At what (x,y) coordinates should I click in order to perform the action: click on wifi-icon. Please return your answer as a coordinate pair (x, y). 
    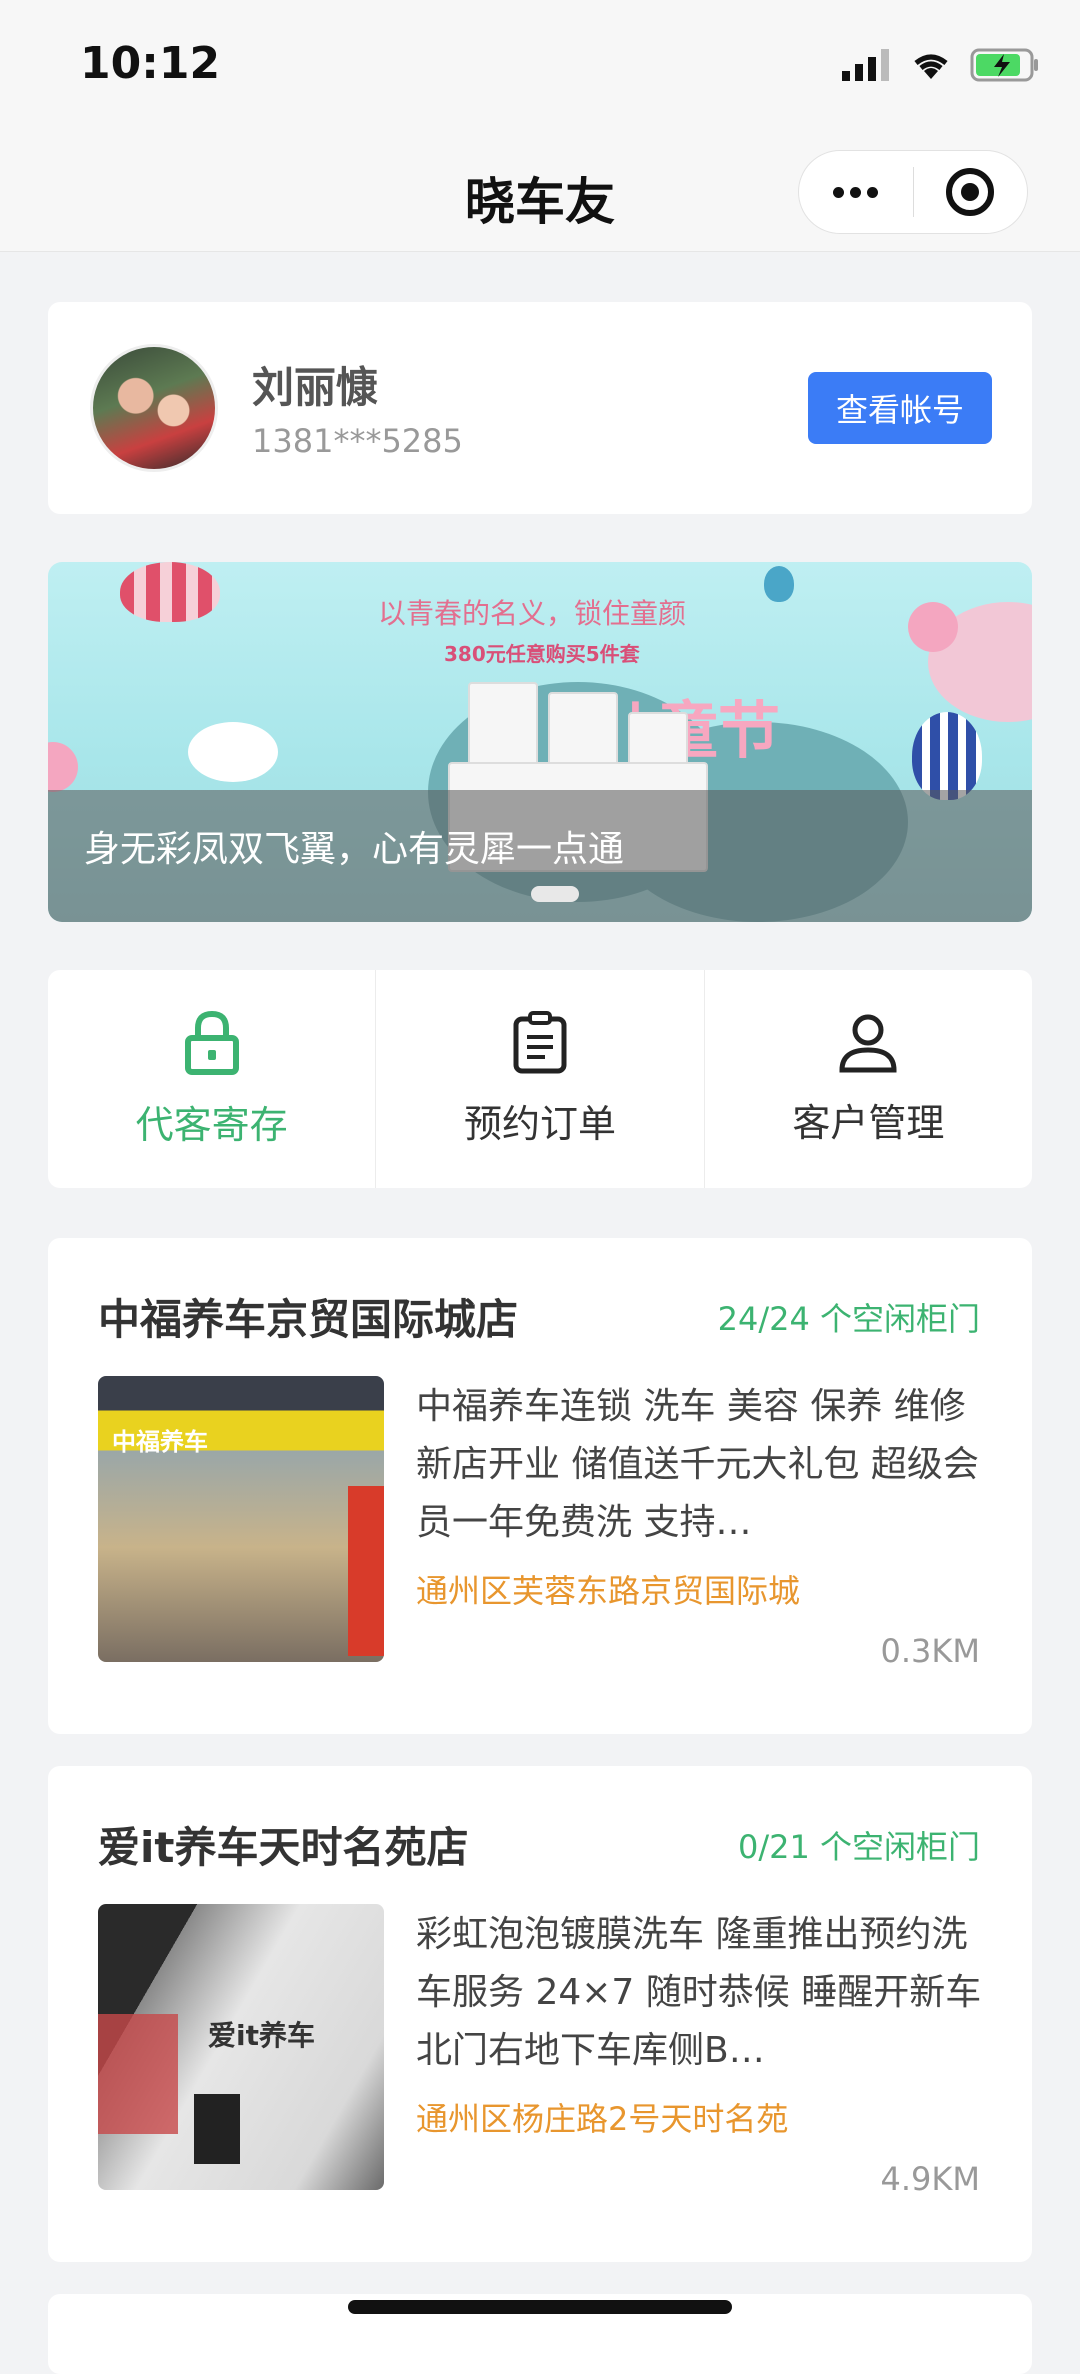
    Looking at the image, I should click on (931, 66).